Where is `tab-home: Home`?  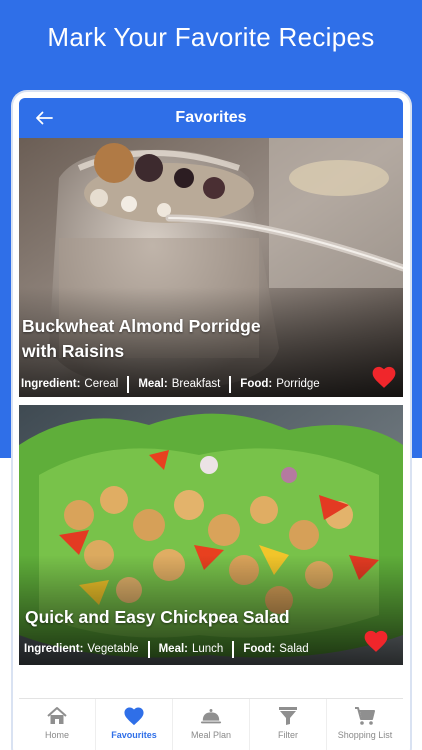 tab-home: Home is located at coordinates (57, 724).